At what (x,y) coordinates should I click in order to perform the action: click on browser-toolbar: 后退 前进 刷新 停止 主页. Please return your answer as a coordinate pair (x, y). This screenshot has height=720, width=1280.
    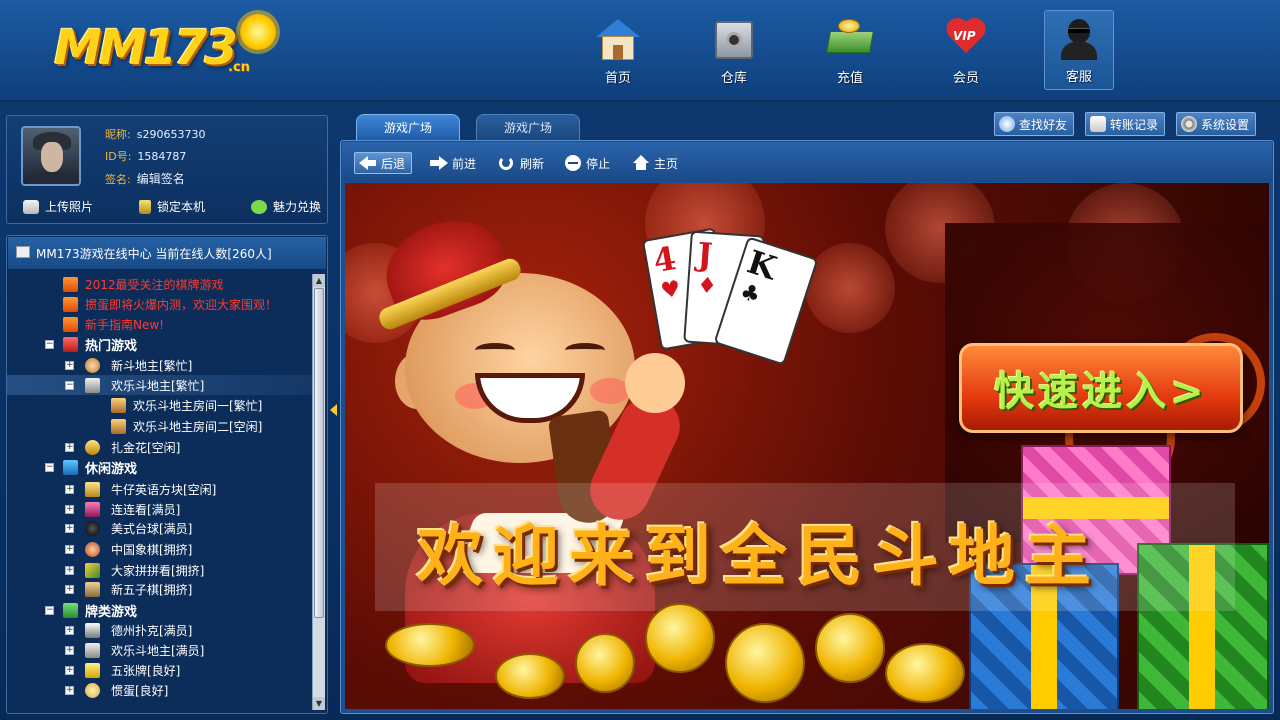
    Looking at the image, I should click on (807, 162).